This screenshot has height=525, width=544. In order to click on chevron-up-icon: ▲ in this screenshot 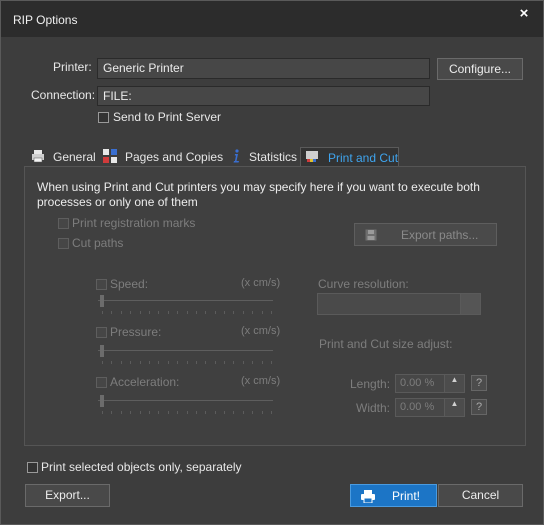, I will do `click(454, 379)`.